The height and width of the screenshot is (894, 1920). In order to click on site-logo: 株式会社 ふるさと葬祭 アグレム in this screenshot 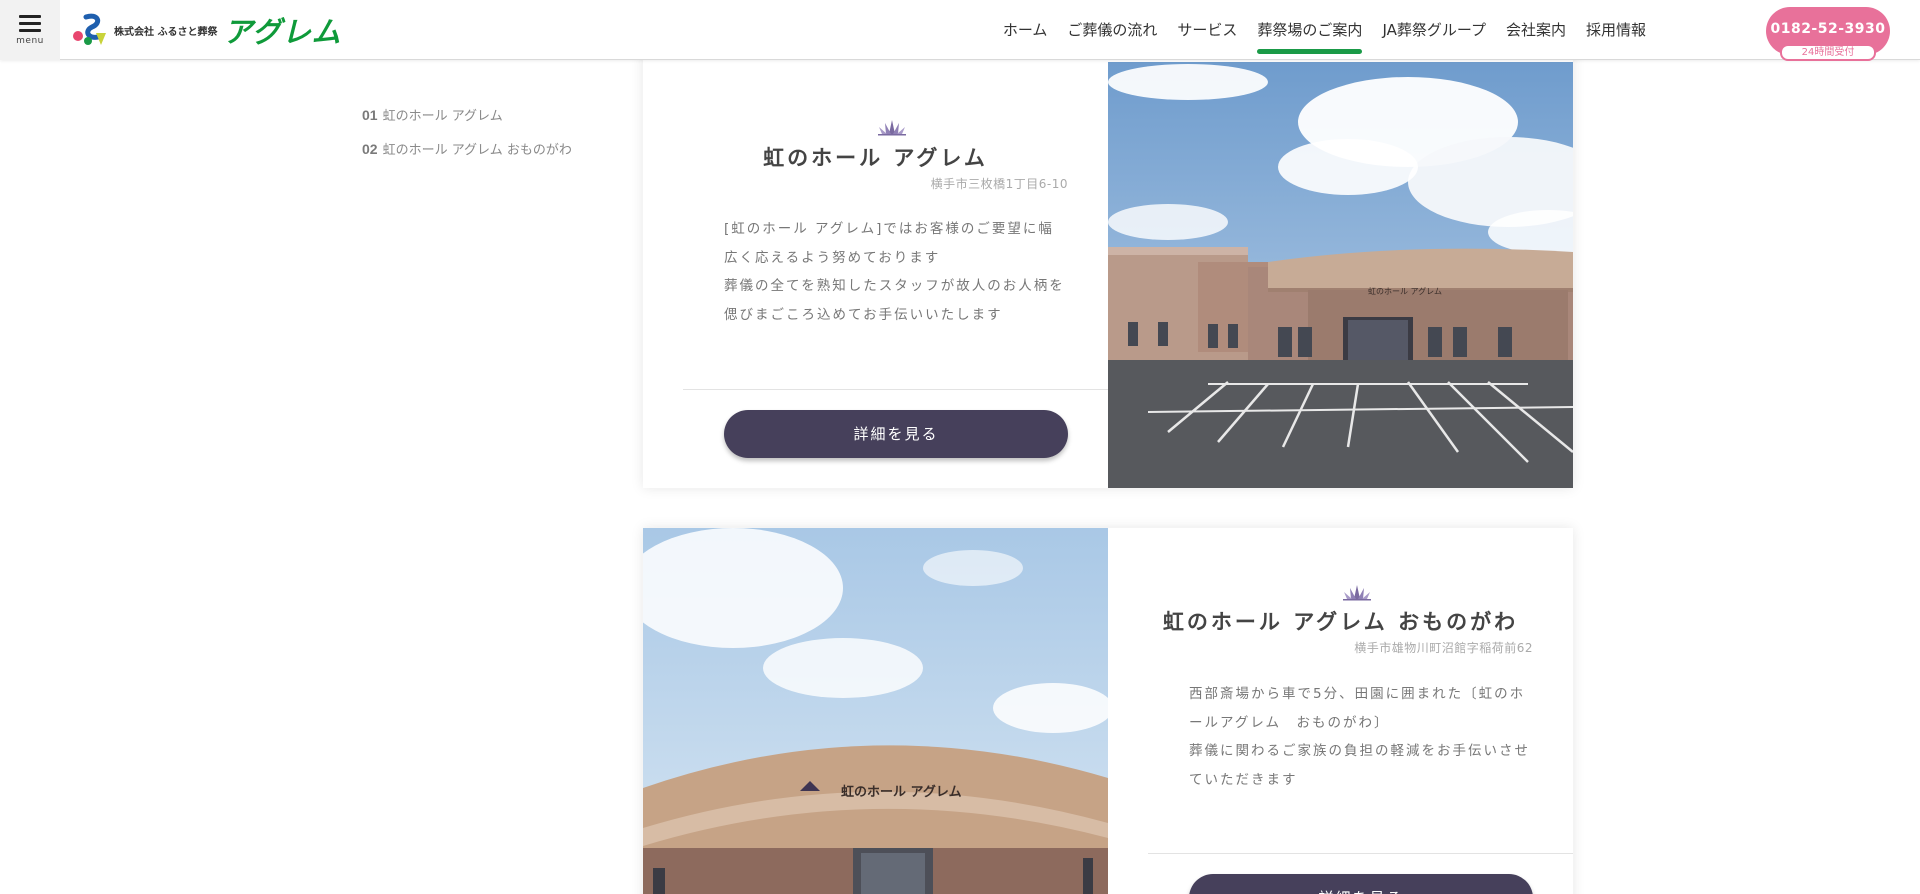, I will do `click(206, 31)`.